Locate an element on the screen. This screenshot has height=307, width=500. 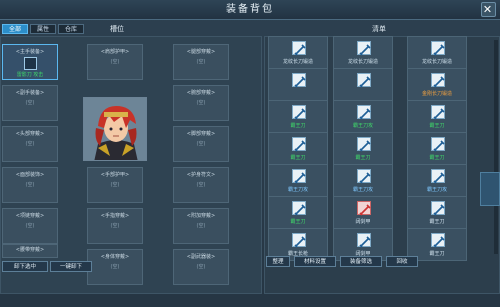
slot-label: <主手装备> is located at coordinates (30, 52).